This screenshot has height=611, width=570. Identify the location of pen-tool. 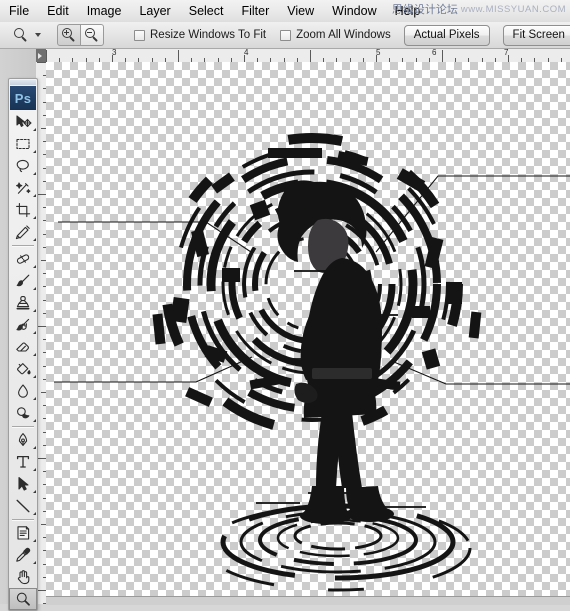
(23, 440).